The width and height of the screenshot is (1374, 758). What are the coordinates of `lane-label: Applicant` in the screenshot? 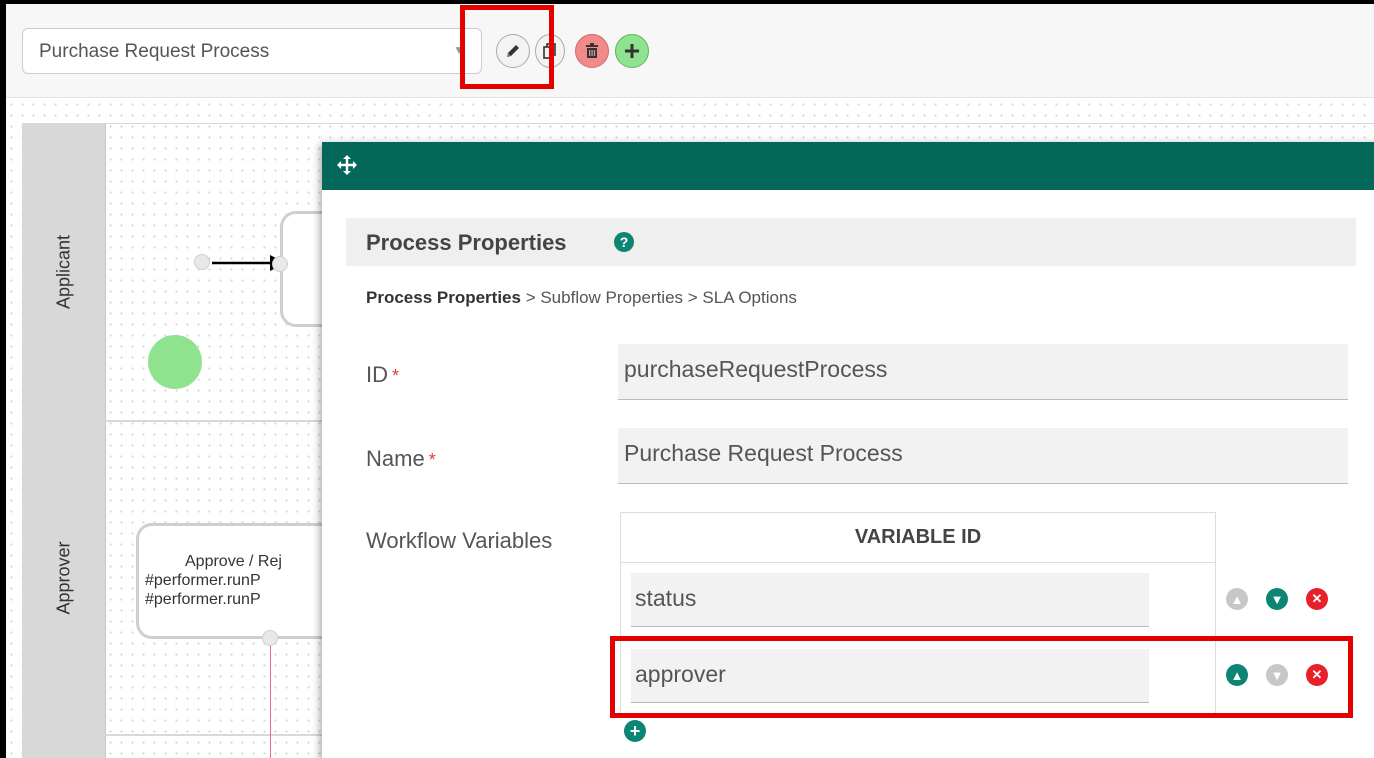 It's located at (63, 272).